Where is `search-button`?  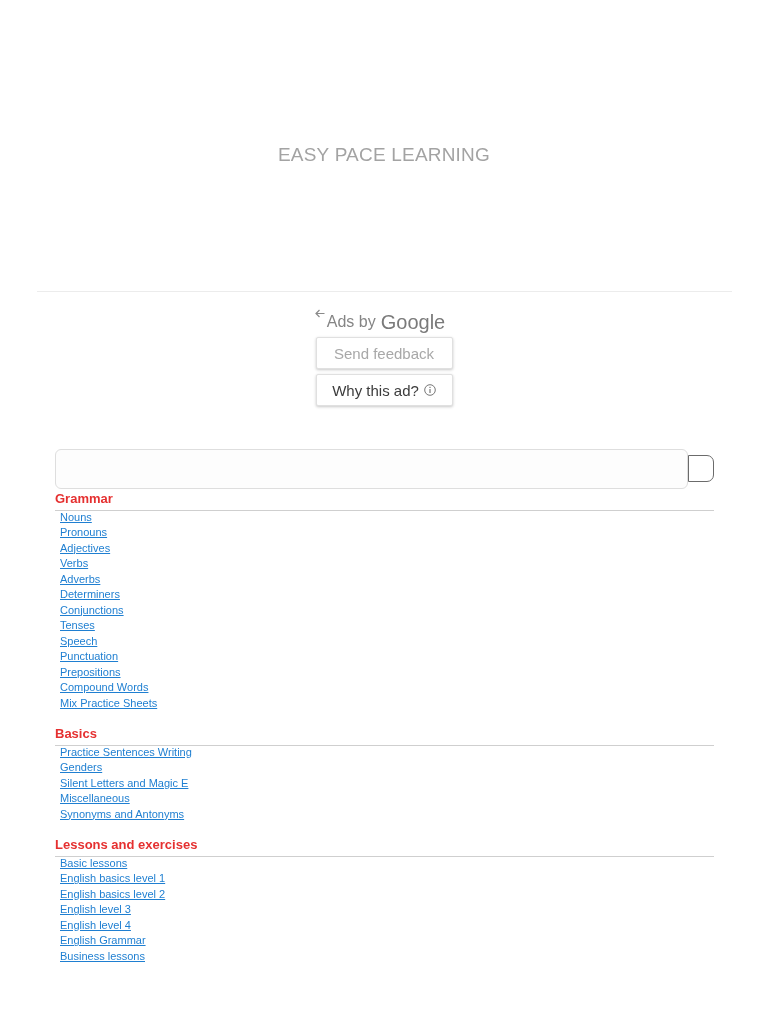 search-button is located at coordinates (701, 468).